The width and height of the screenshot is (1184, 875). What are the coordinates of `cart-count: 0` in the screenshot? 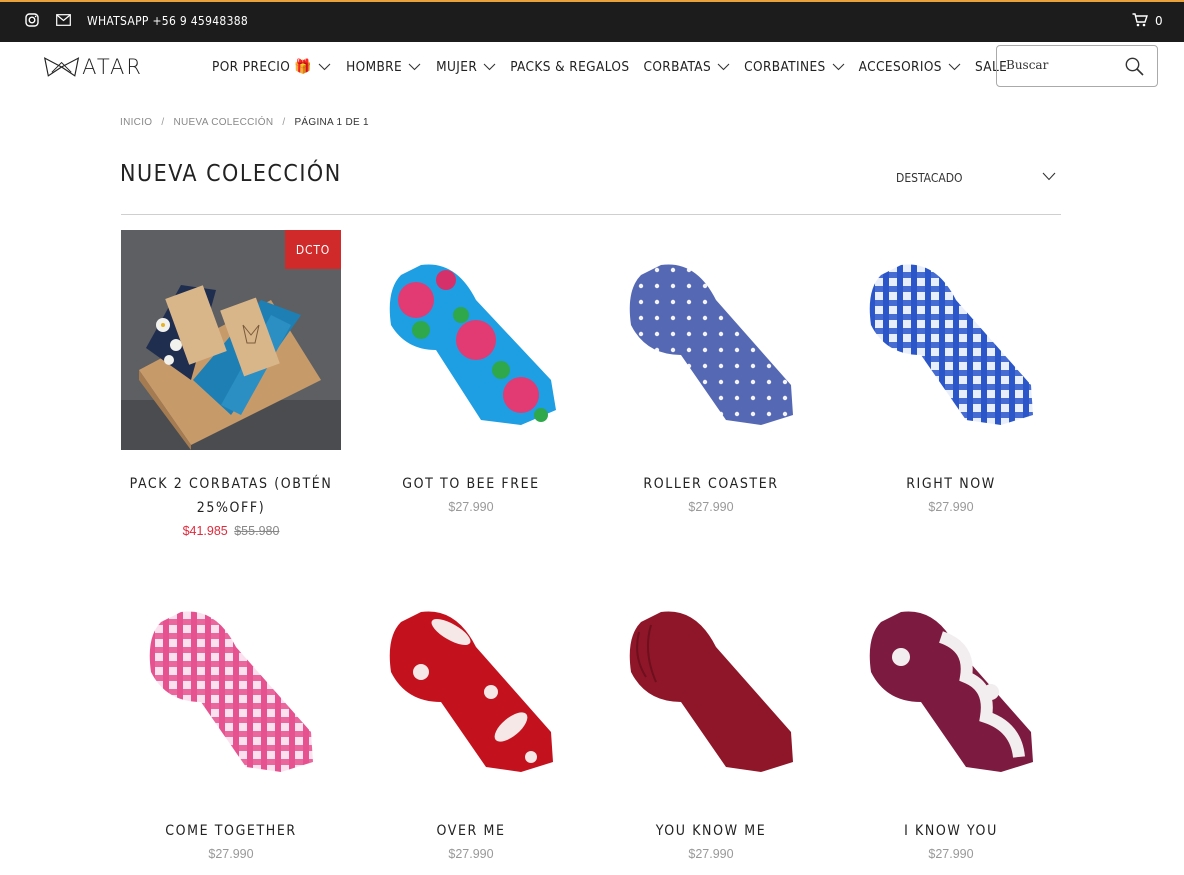 It's located at (1159, 21).